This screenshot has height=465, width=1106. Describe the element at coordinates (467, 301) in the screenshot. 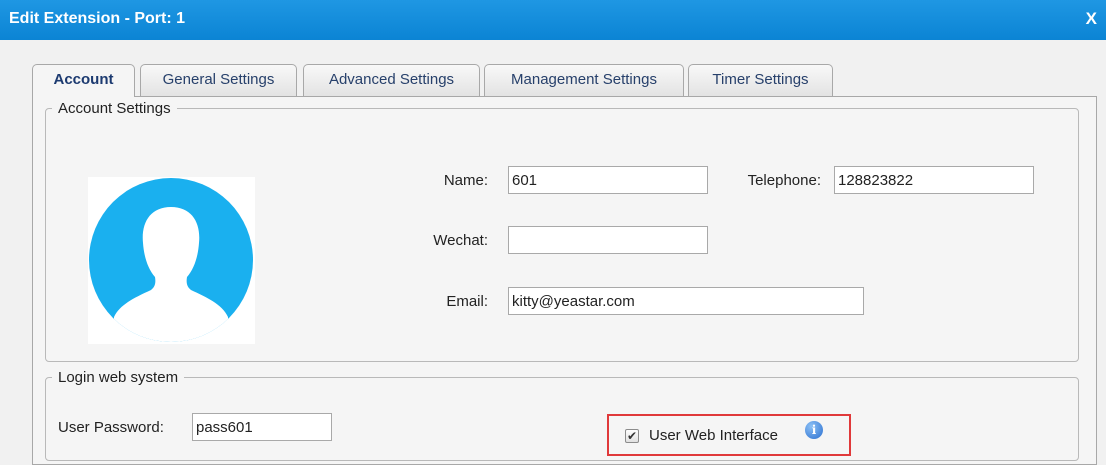

I see `email-label: Email:` at that location.